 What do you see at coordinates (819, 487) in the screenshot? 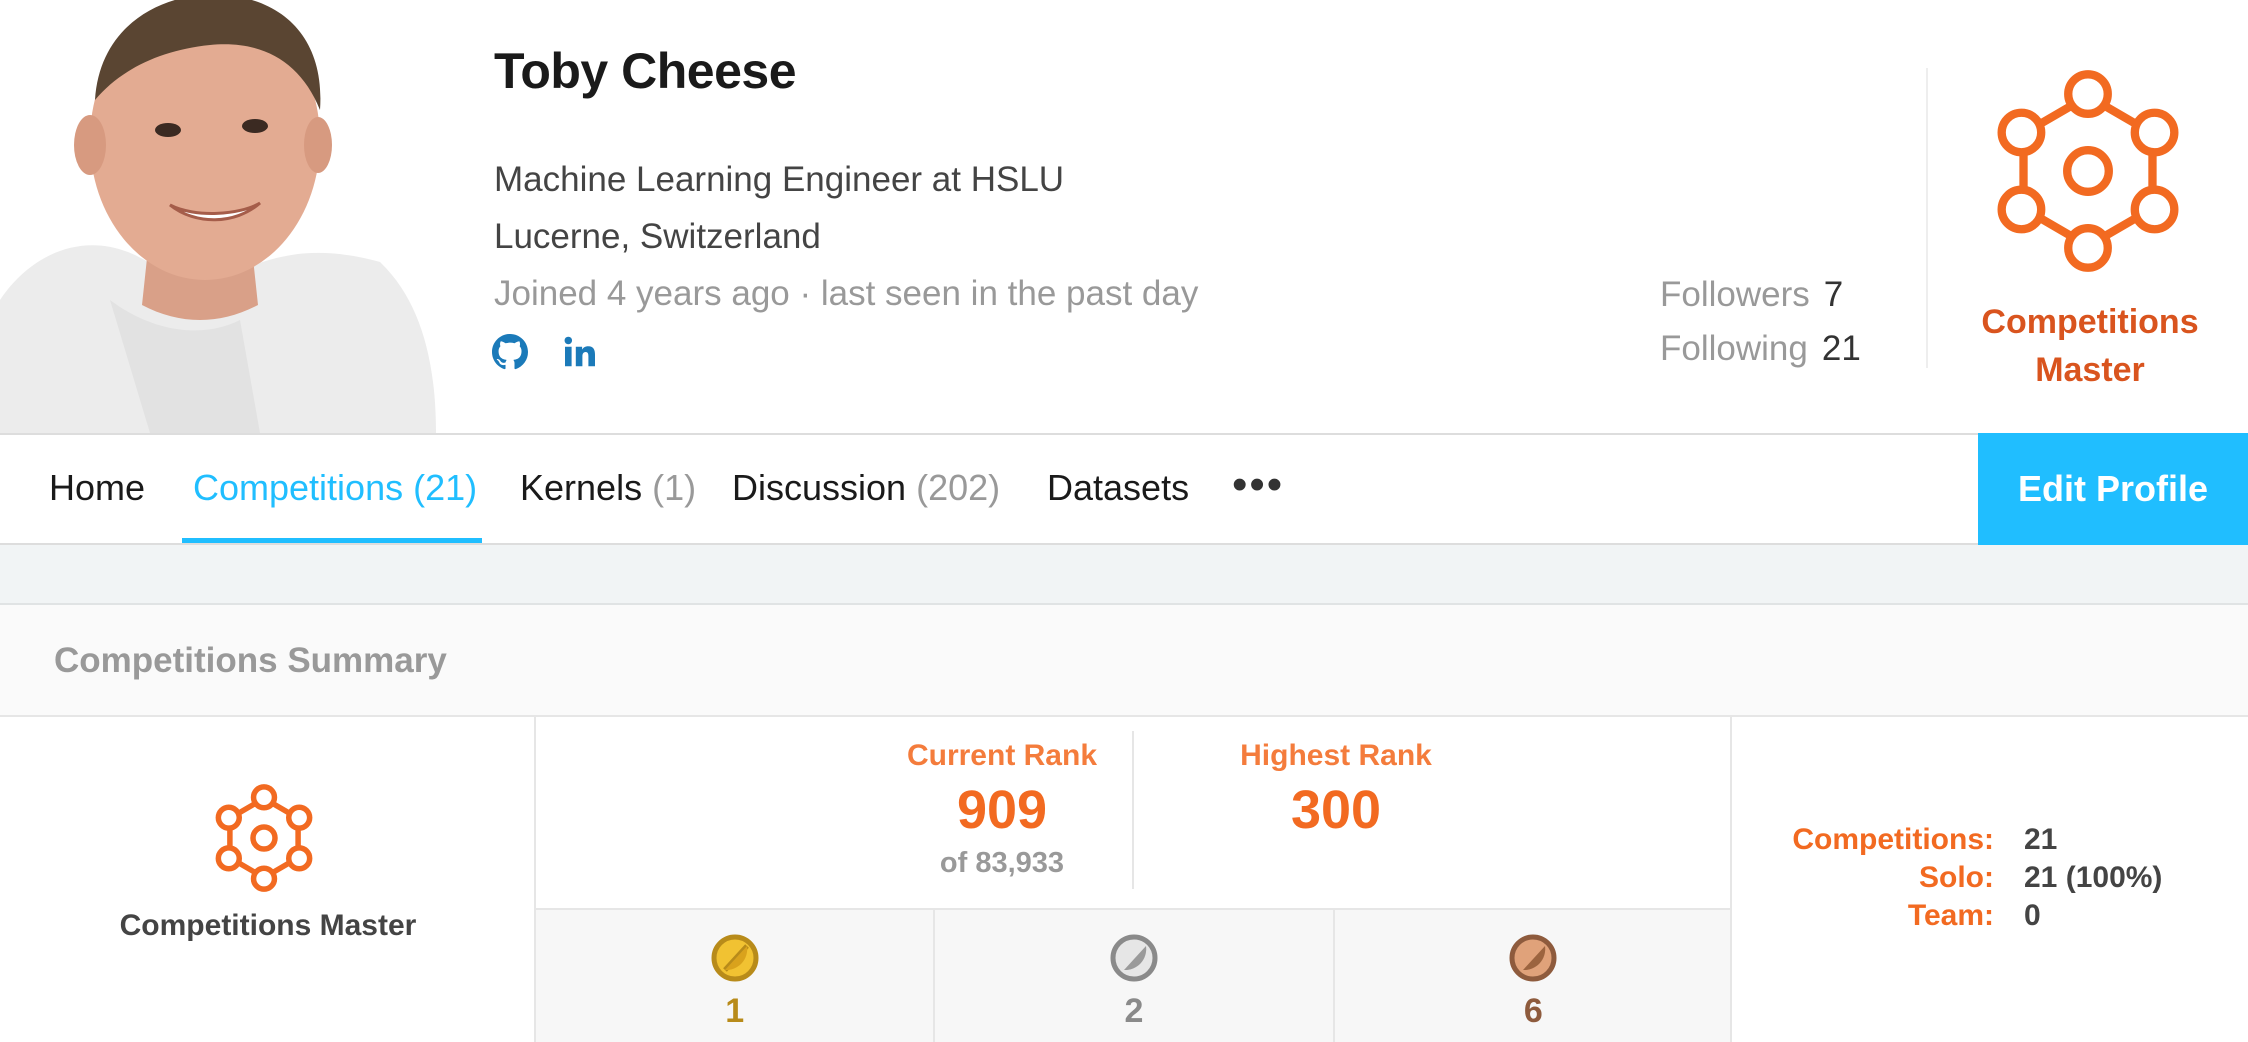
I see `tab-label: Discussion` at bounding box center [819, 487].